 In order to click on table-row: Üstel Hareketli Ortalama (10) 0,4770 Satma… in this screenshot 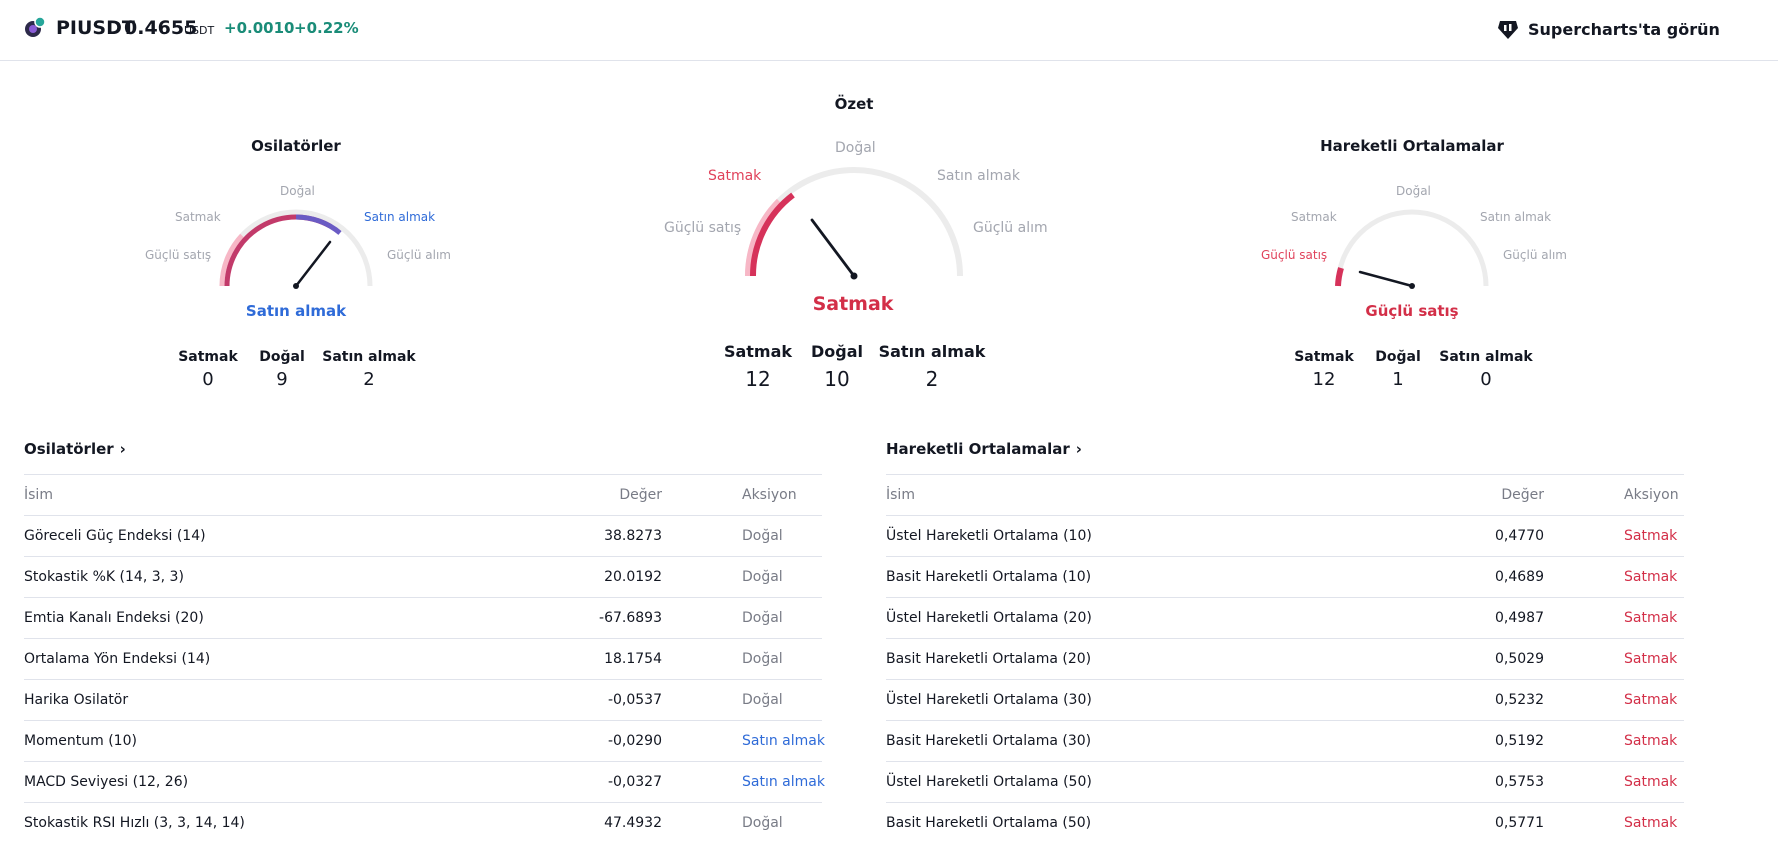, I will do `click(1285, 535)`.